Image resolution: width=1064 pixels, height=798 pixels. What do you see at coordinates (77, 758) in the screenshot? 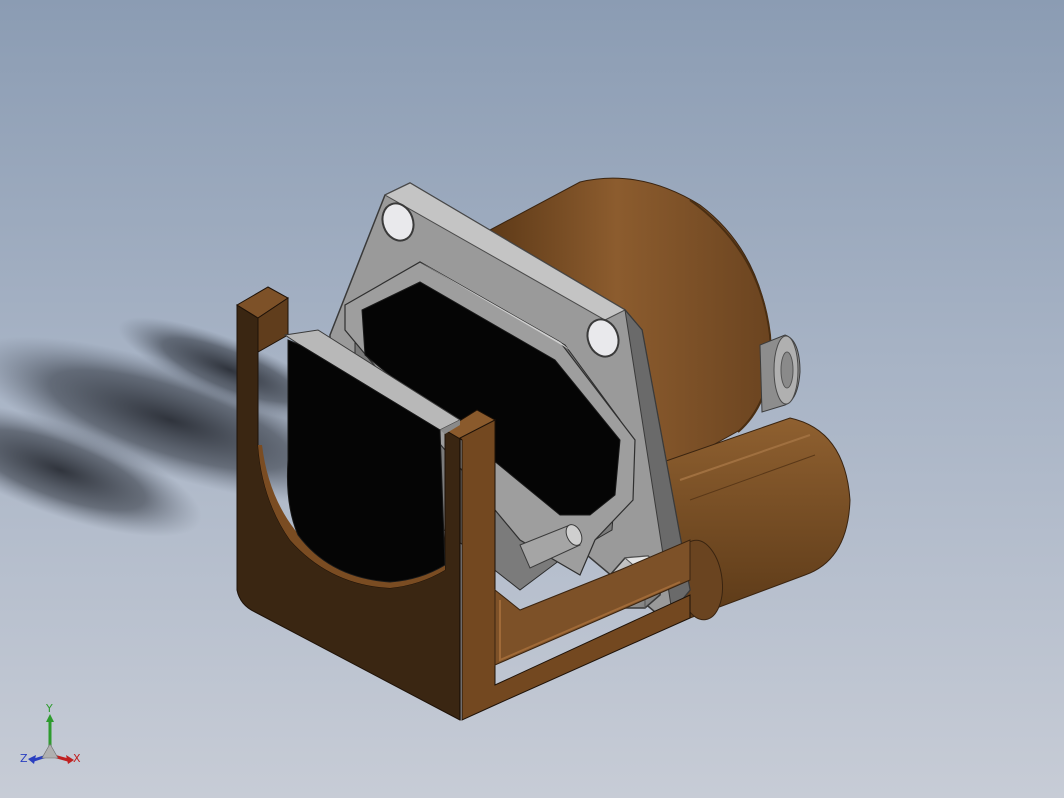
I see `x-axis-label: X` at bounding box center [77, 758].